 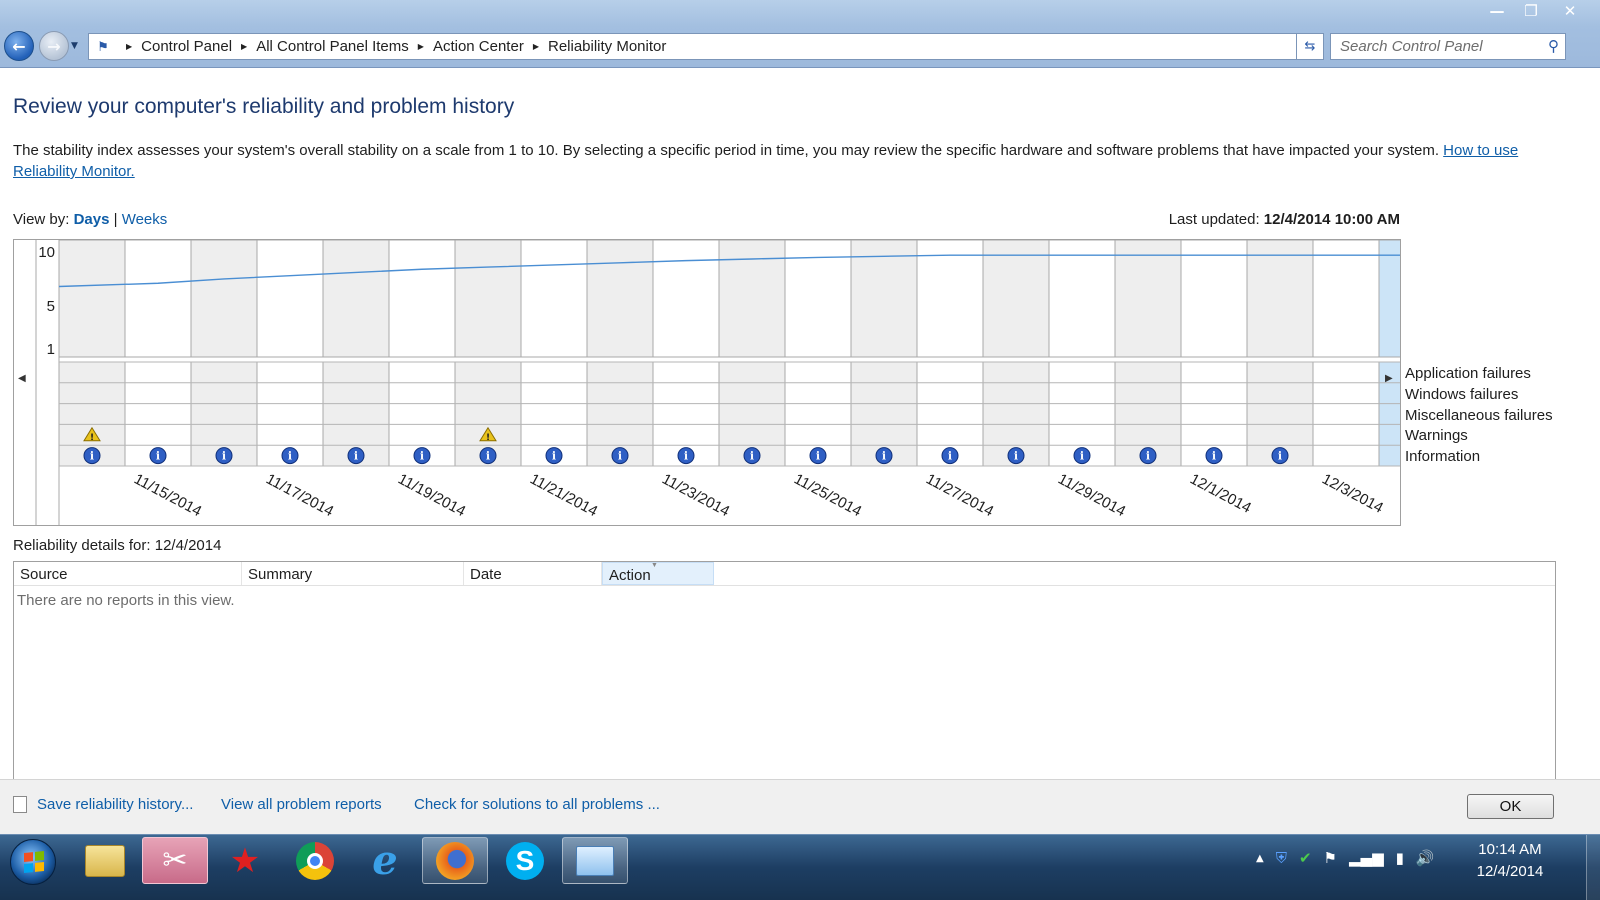 I want to click on close-button: ✕, so click(x=1570, y=11).